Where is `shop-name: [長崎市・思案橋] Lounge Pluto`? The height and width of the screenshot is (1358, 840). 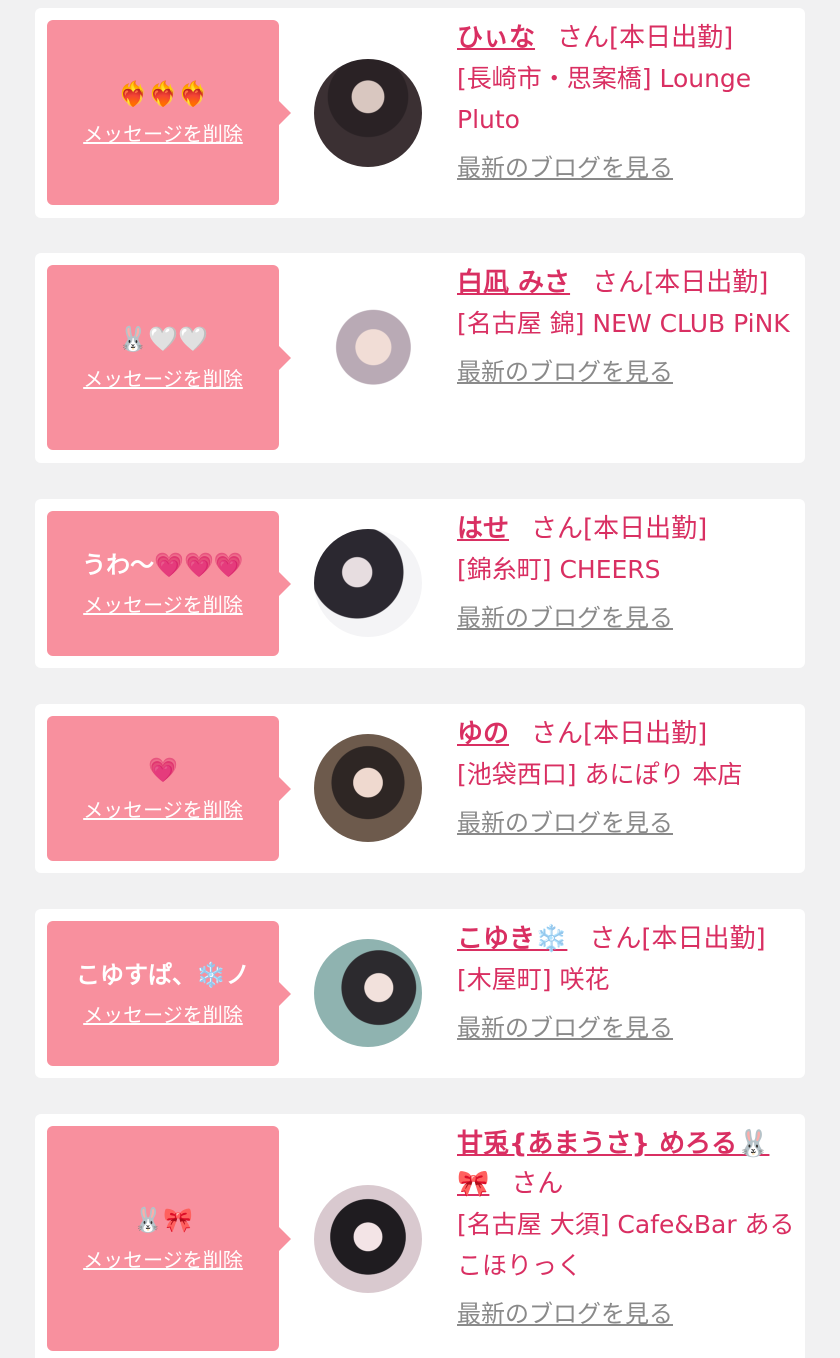 shop-name: [長崎市・思案橋] Lounge Pluto is located at coordinates (604, 99).